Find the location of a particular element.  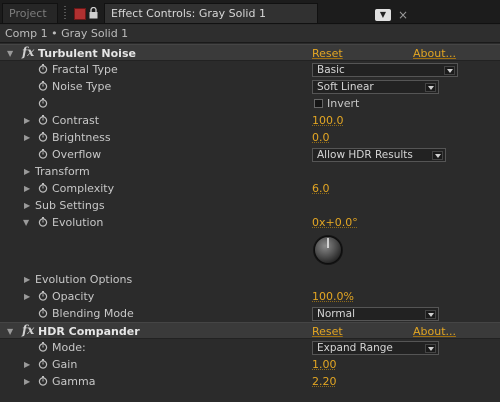

close-icon: × is located at coordinates (403, 15).